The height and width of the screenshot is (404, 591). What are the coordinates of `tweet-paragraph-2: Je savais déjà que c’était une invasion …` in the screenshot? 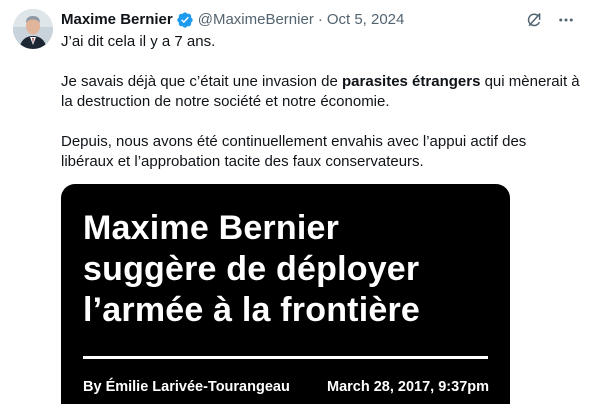 It's located at (321, 92).